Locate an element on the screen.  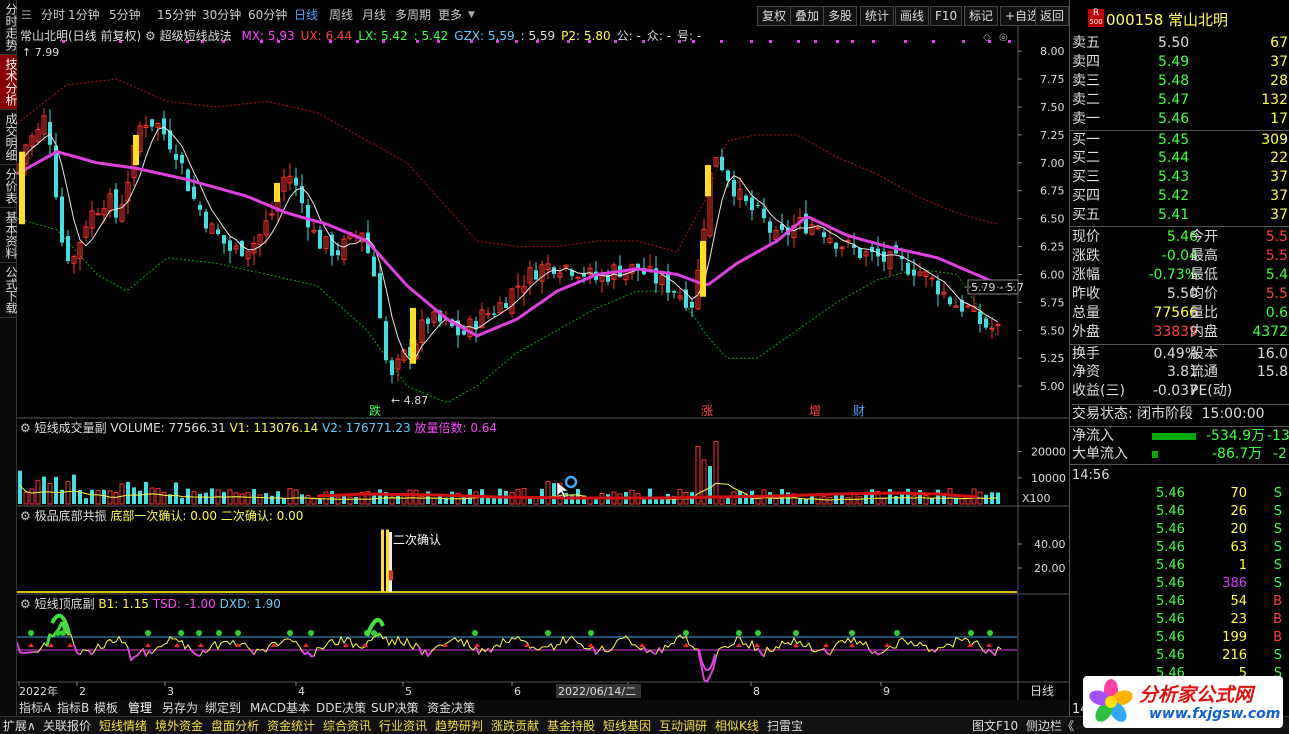
level-volume: 309 is located at coordinates (1274, 140).